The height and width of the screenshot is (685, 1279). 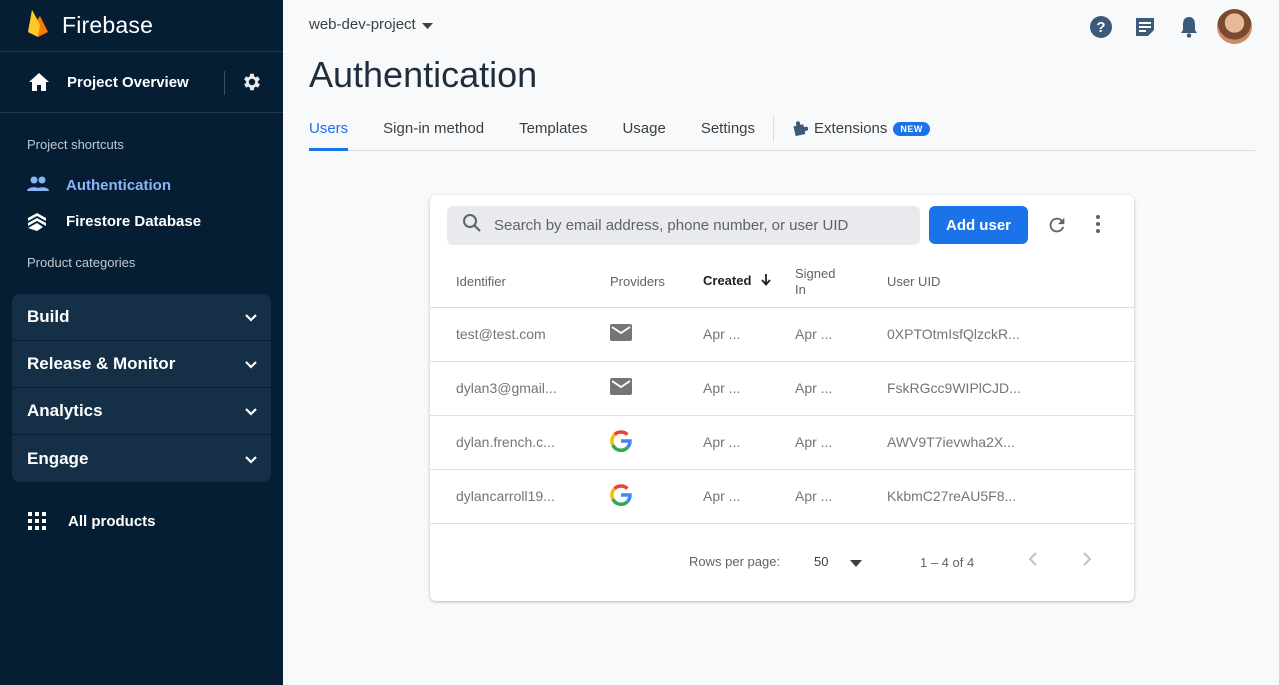 What do you see at coordinates (1189, 27) in the screenshot?
I see `notifications-icon` at bounding box center [1189, 27].